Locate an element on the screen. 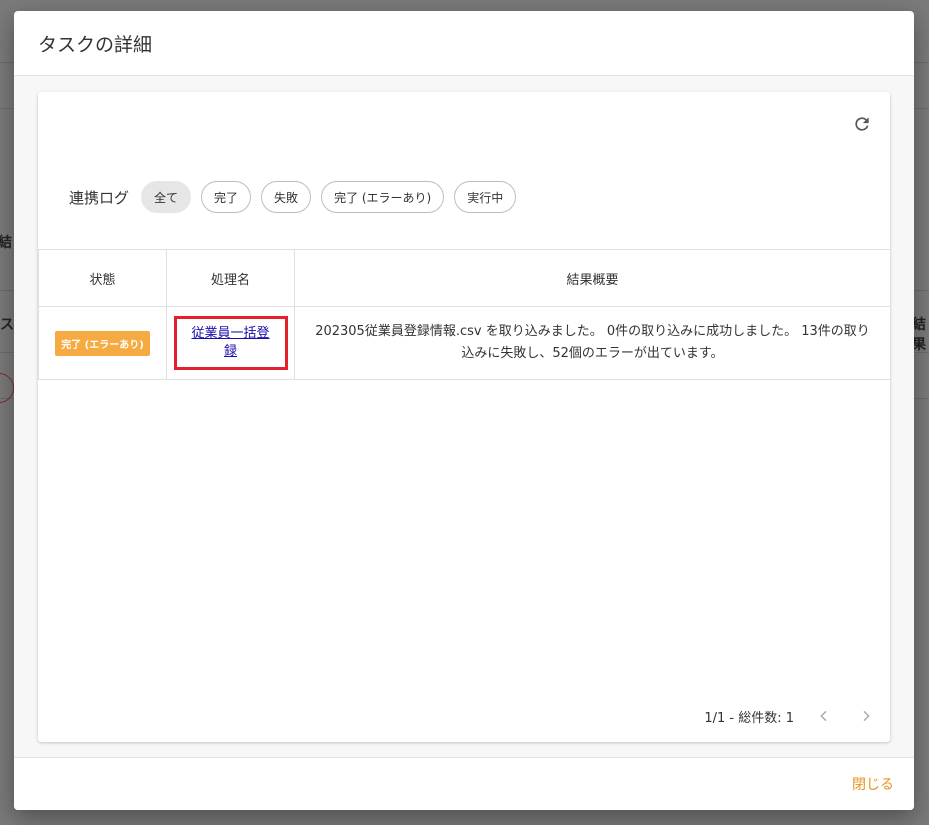  name-cell: 従業員一括登録 is located at coordinates (230, 343).